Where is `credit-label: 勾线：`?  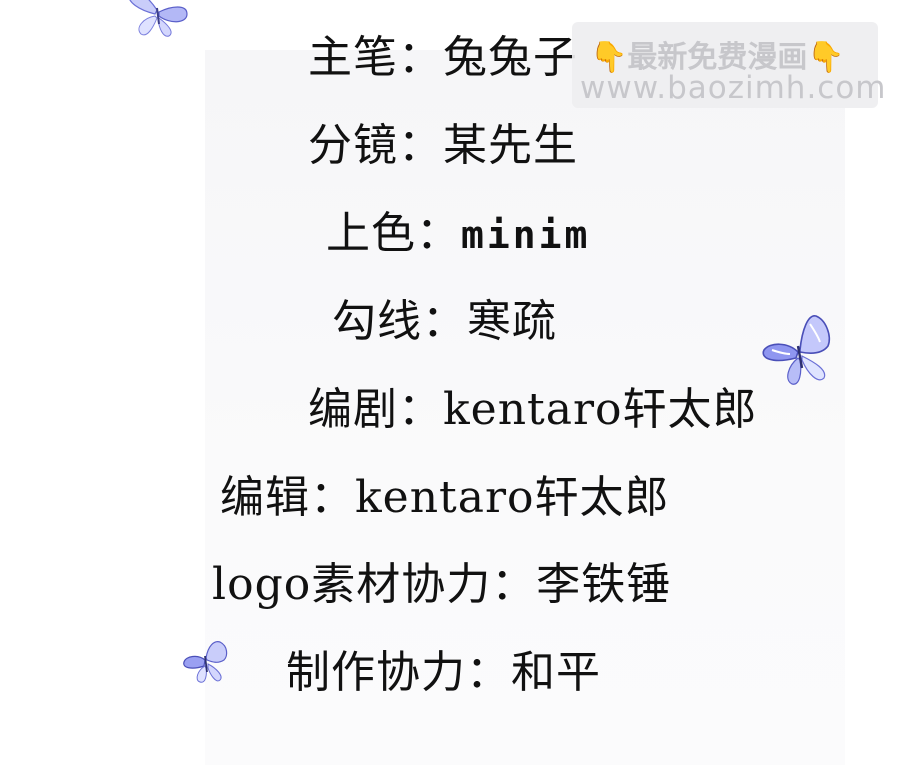
credit-label: 勾线： is located at coordinates (399, 321).